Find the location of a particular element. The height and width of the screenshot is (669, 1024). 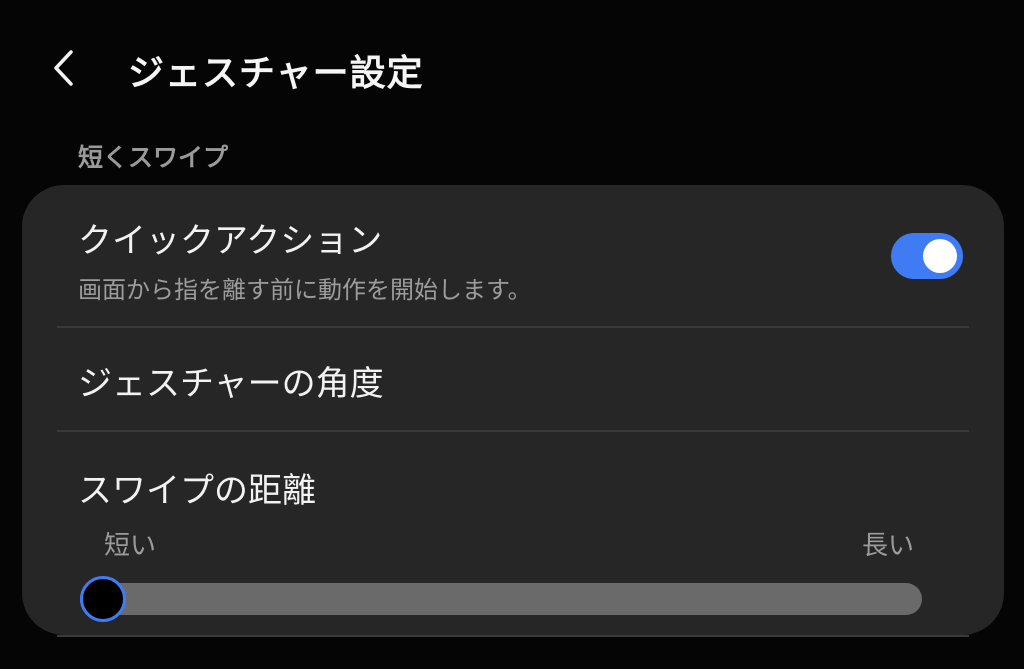

chevron-left-icon is located at coordinates (63, 68).